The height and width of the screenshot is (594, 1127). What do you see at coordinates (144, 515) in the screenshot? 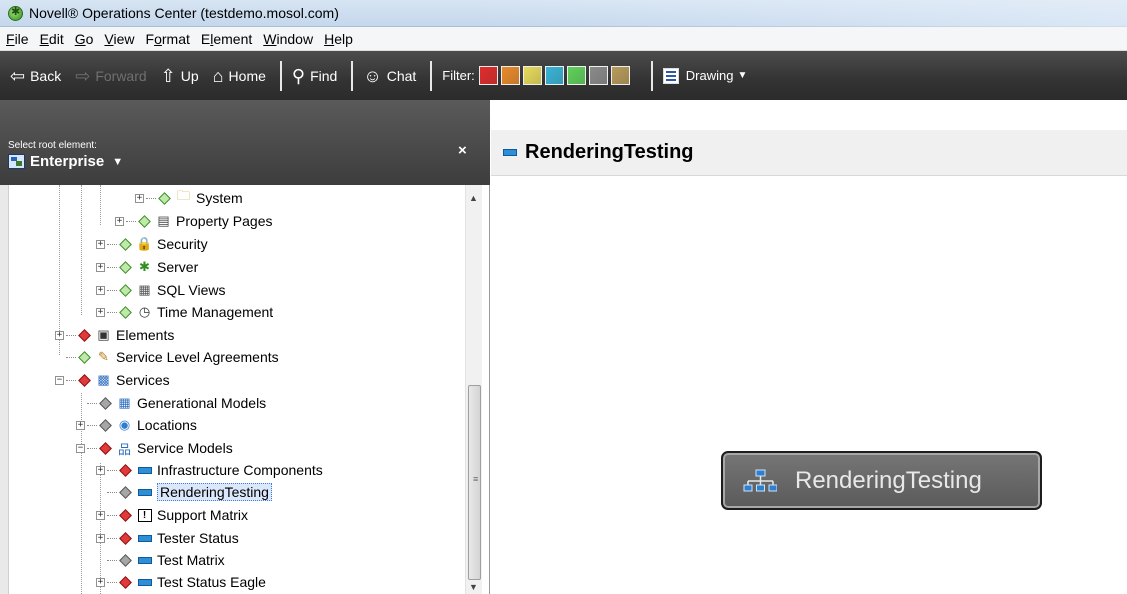
I see `matrix-icon: !` at bounding box center [144, 515].